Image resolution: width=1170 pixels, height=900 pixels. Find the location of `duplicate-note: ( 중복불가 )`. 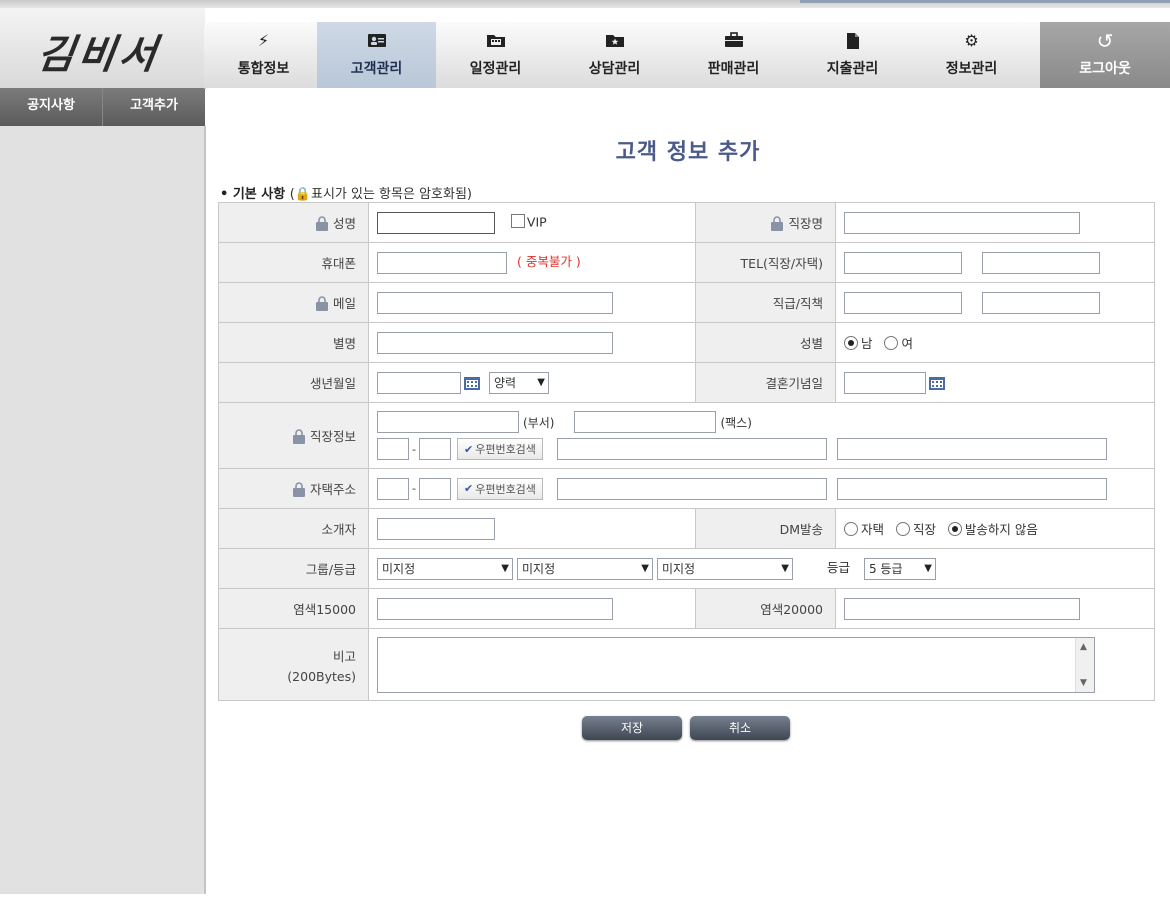

duplicate-note: ( 중복불가 ) is located at coordinates (549, 262).